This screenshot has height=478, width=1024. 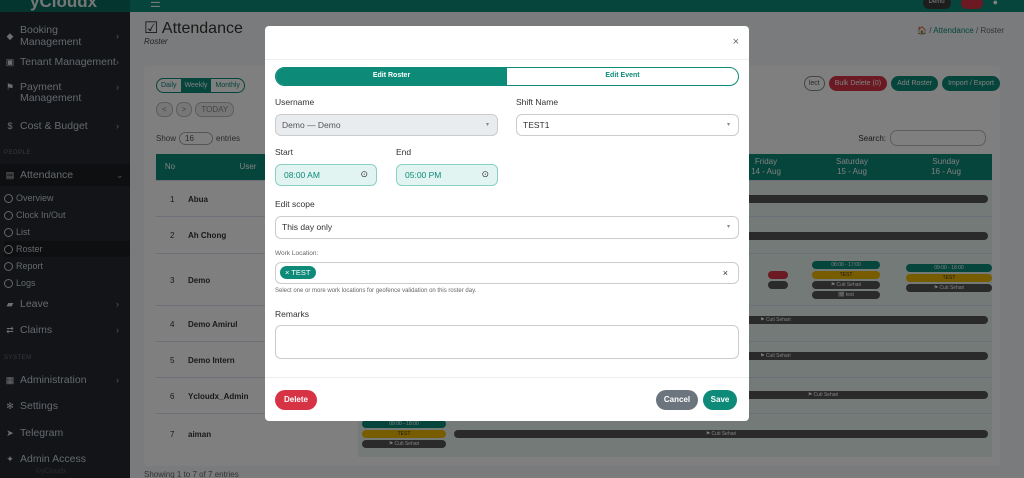 What do you see at coordinates (404, 152) in the screenshot?
I see `end-label: End` at bounding box center [404, 152].